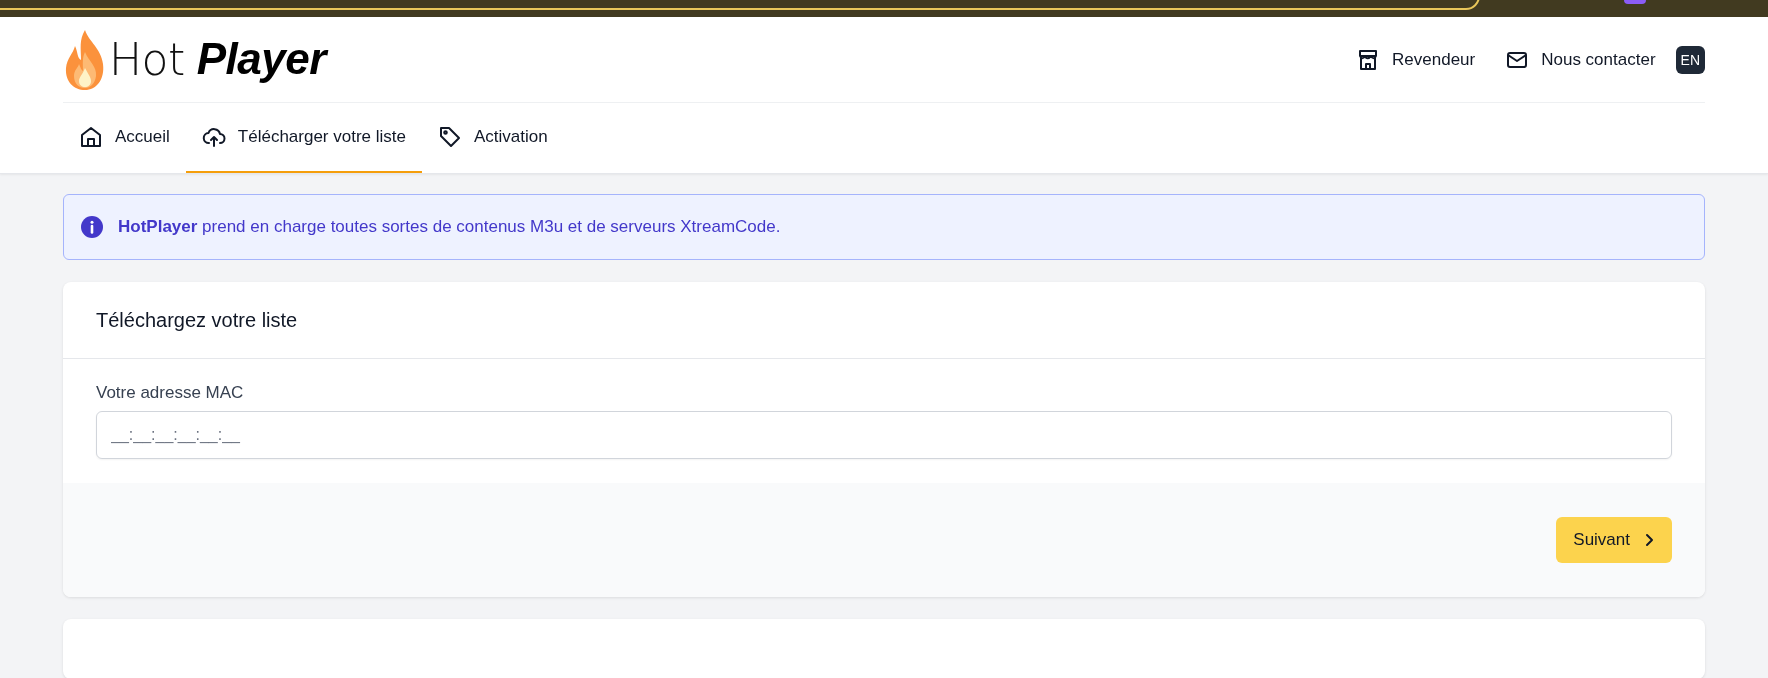 Image resolution: width=1768 pixels, height=678 pixels. I want to click on tag-icon, so click(450, 137).